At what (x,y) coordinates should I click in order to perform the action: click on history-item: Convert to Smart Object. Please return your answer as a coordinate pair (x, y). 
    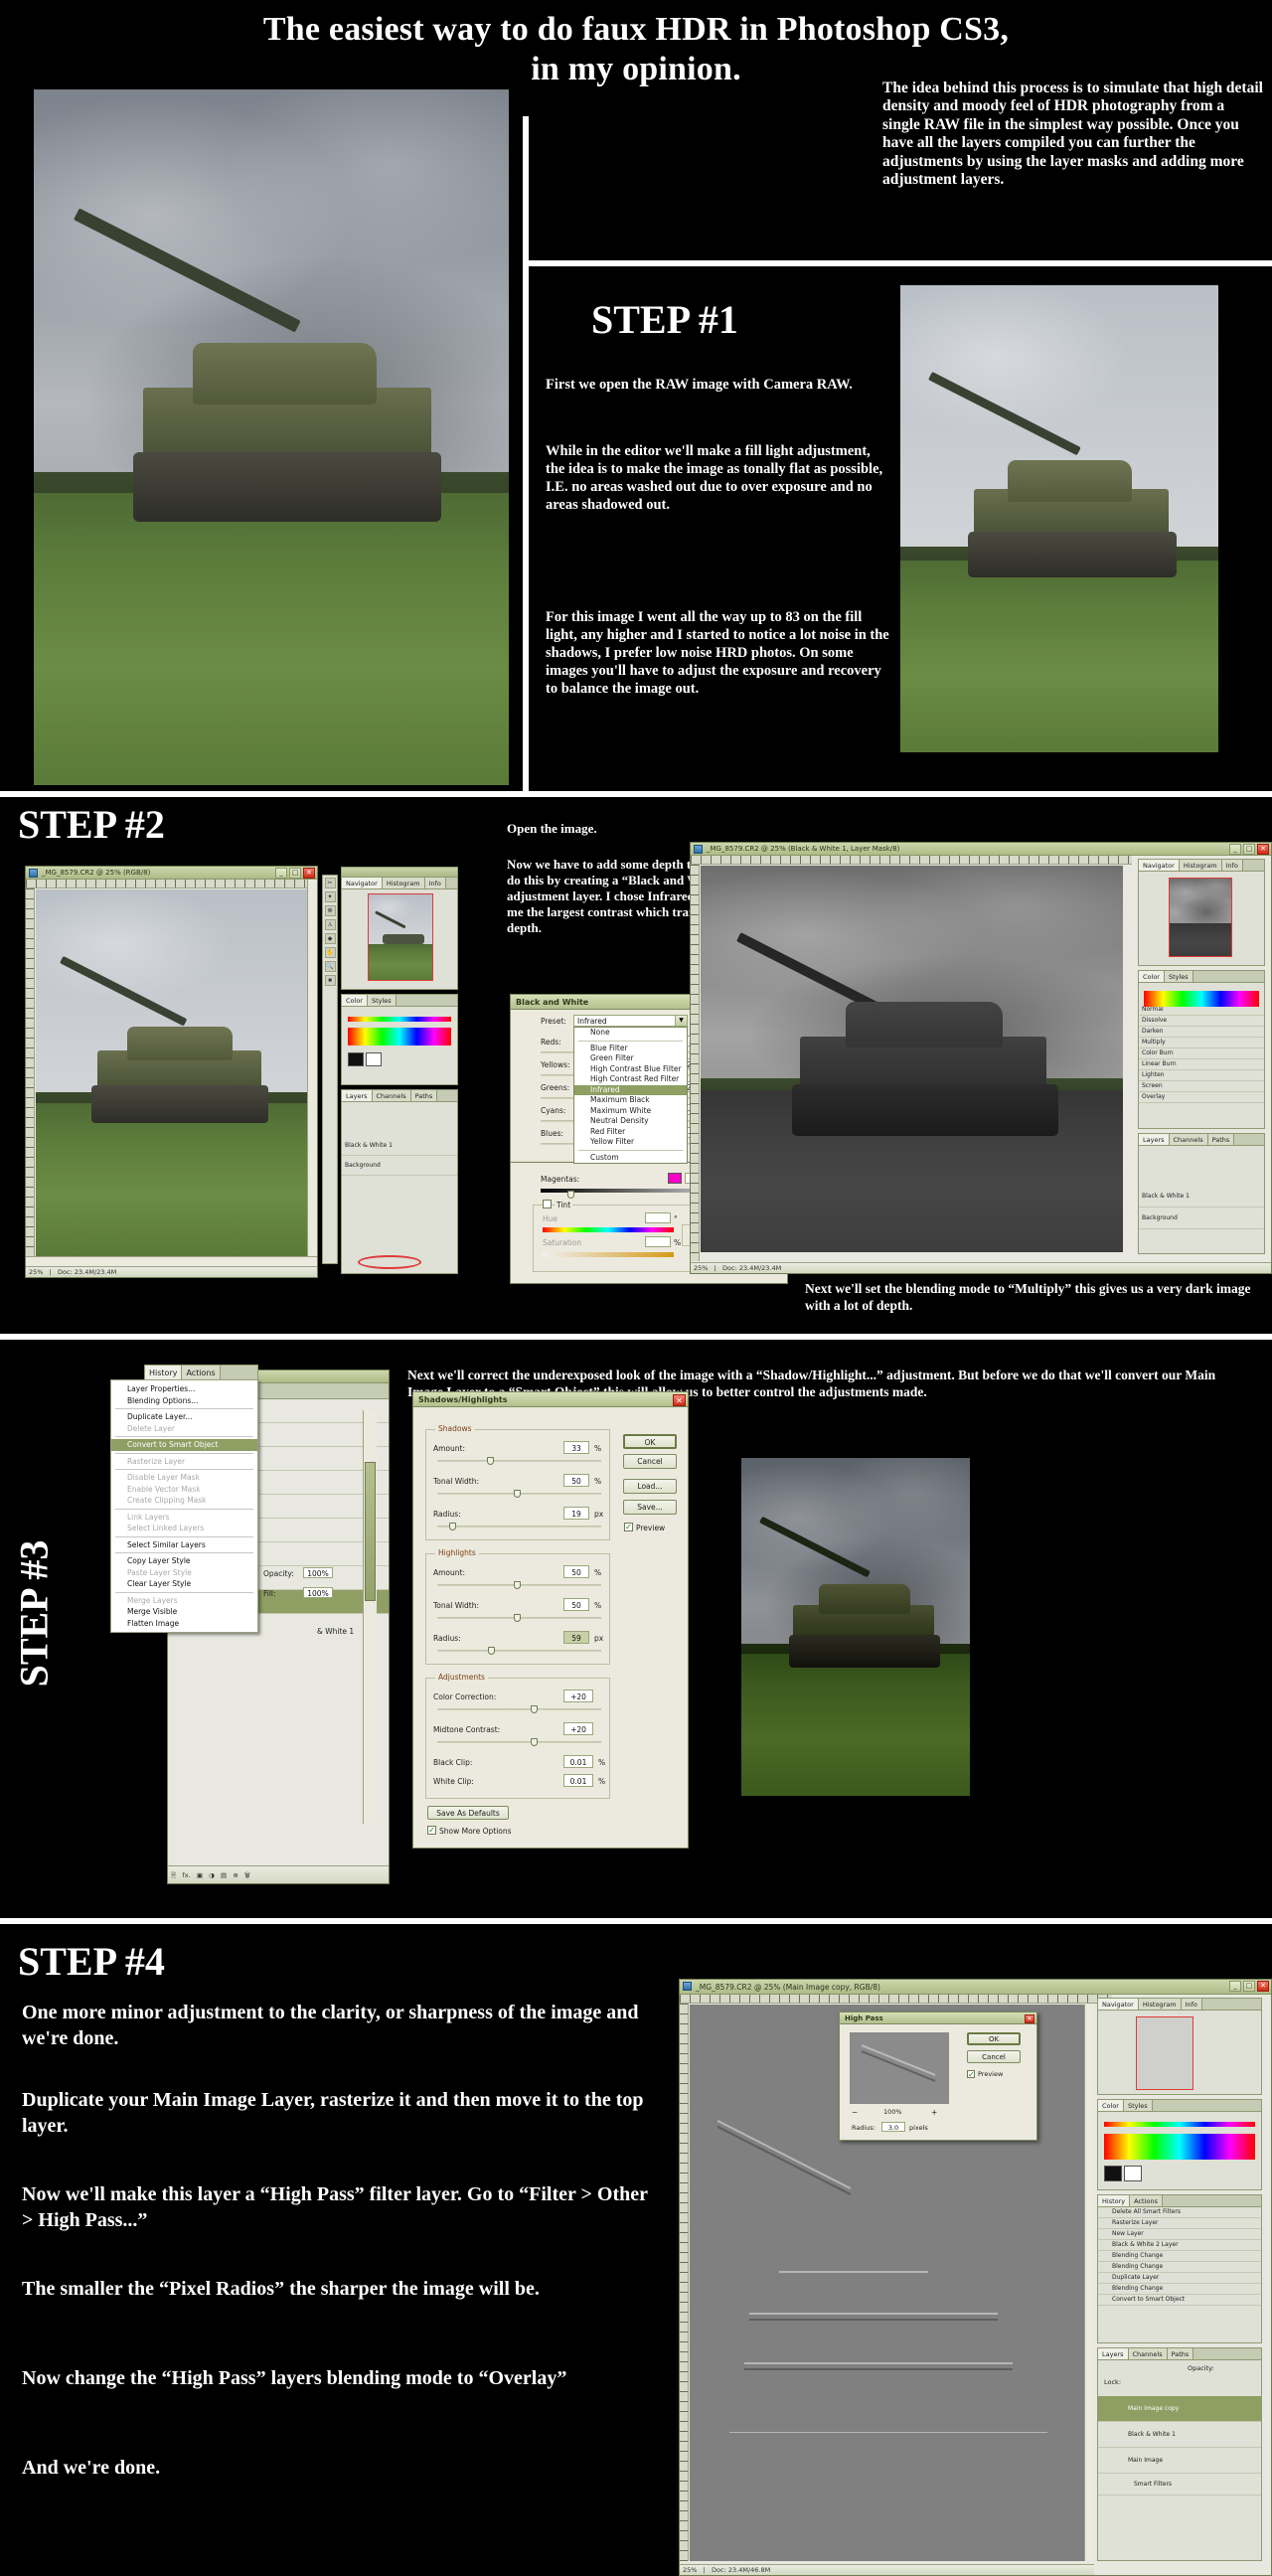
    Looking at the image, I should click on (1179, 2300).